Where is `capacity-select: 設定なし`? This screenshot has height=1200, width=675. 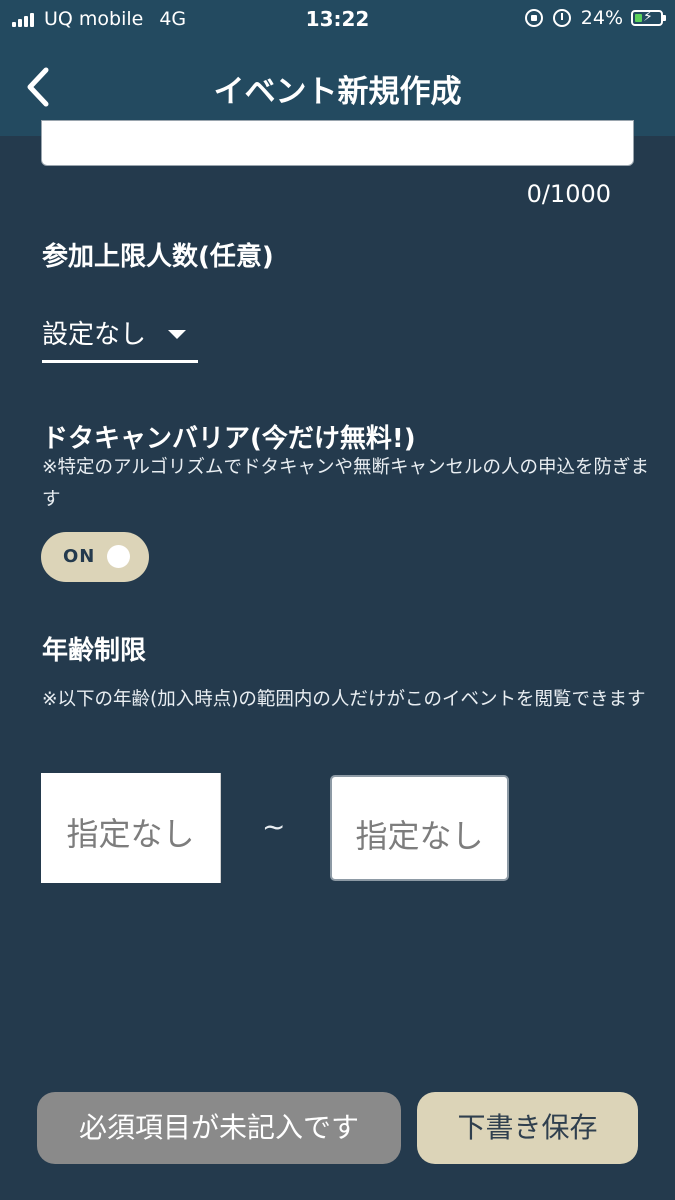
capacity-select: 設定なし is located at coordinates (120, 337).